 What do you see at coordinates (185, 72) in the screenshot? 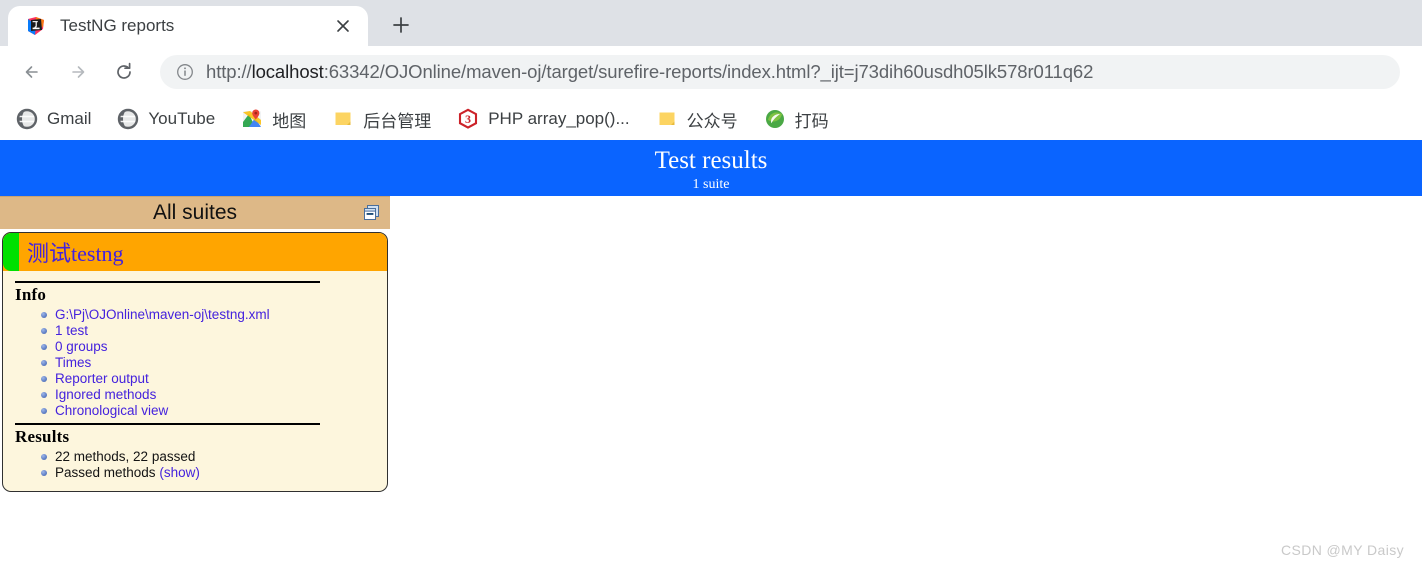
I see `info-circle-icon` at bounding box center [185, 72].